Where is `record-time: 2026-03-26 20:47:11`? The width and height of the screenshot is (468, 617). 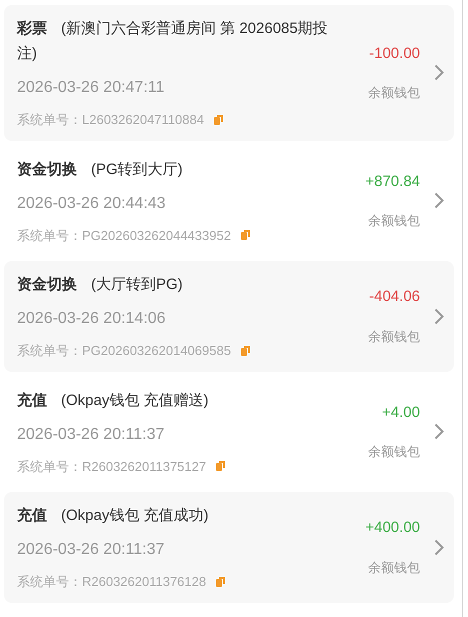
record-time: 2026-03-26 20:47:11 is located at coordinates (91, 88).